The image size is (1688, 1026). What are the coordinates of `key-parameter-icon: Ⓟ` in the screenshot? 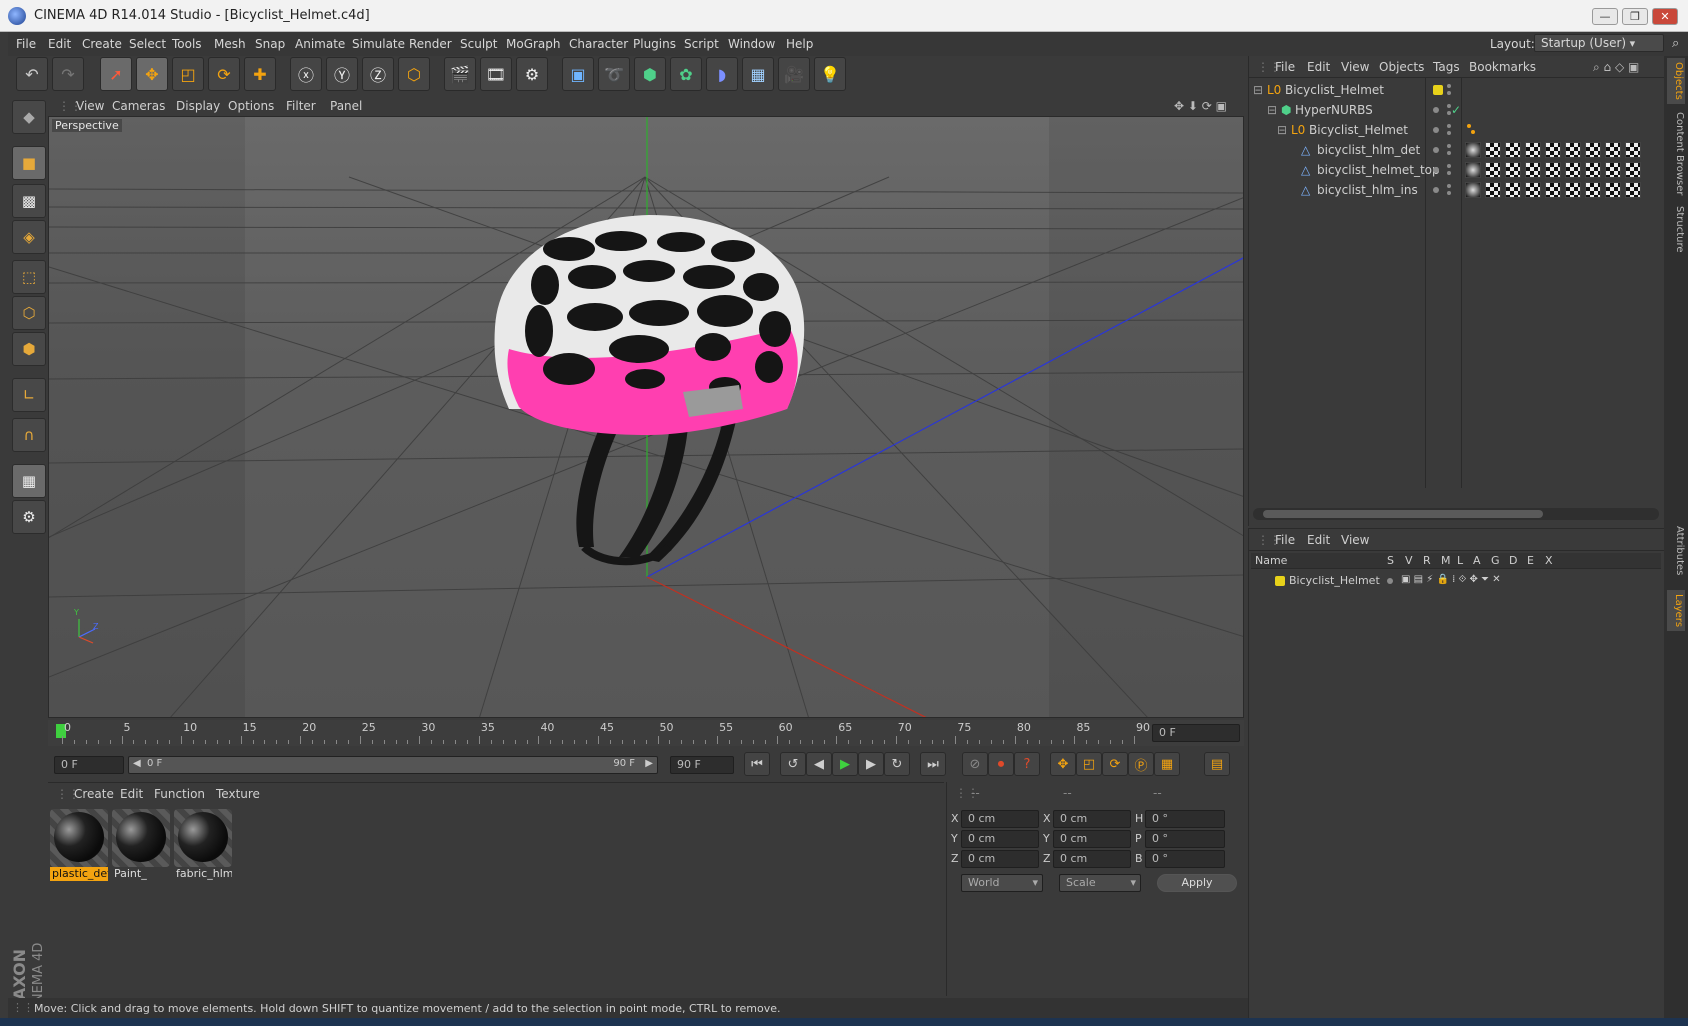 It's located at (1141, 764).